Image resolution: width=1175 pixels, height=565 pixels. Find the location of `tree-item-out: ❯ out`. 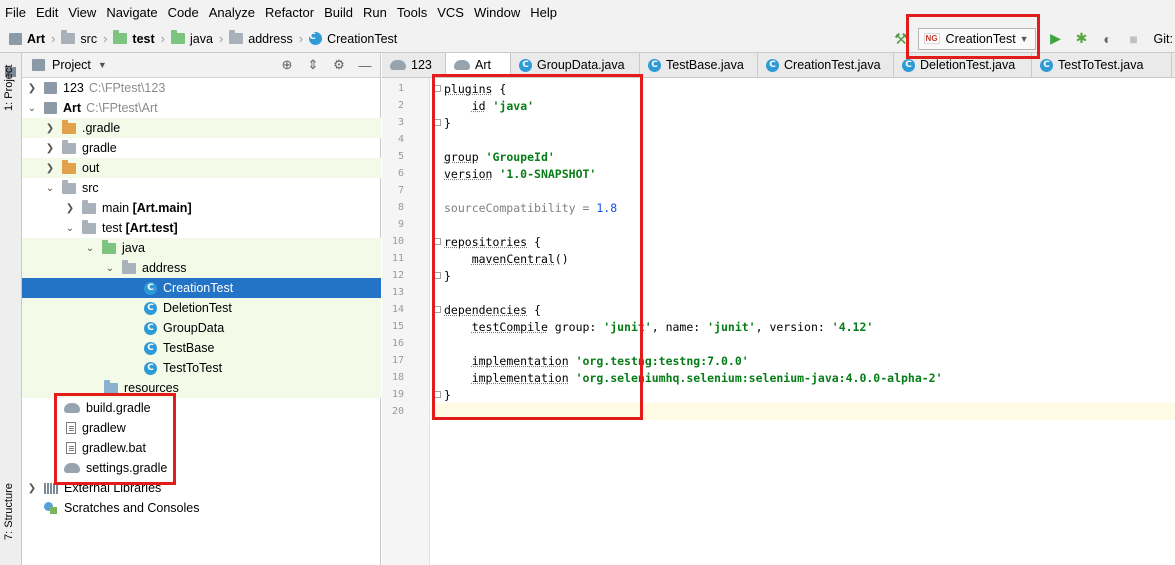

tree-item-out: ❯ out is located at coordinates (201, 168).